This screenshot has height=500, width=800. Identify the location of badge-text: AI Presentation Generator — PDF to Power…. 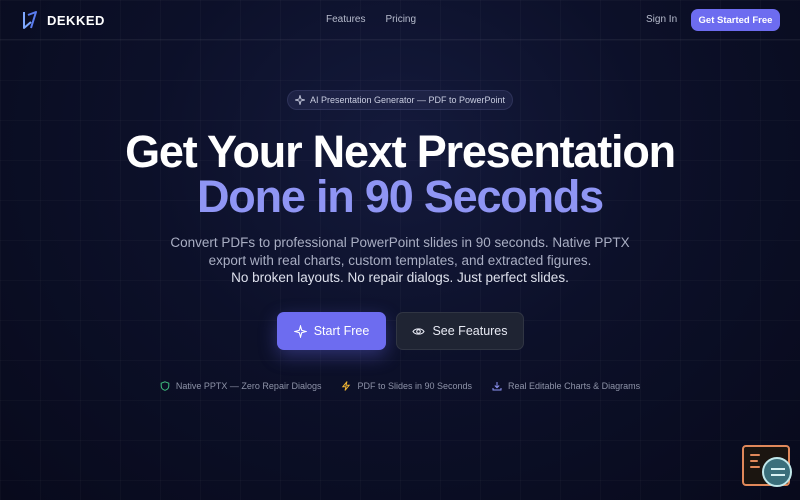
(407, 100).